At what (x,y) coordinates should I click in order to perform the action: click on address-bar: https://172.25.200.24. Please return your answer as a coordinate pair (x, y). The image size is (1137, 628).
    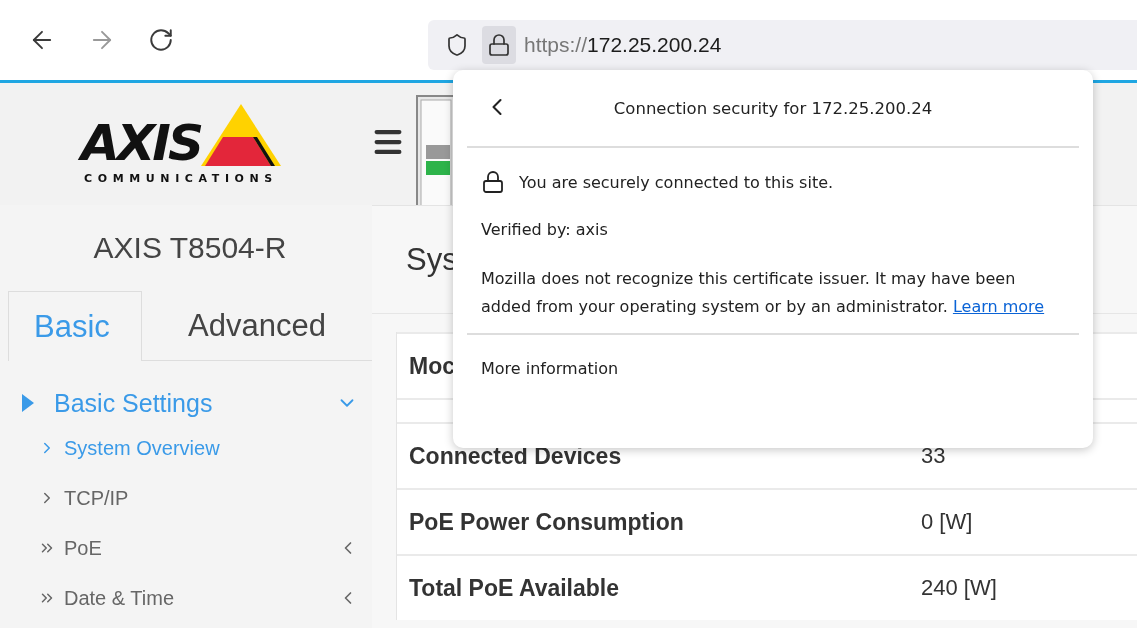
    Looking at the image, I should click on (782, 45).